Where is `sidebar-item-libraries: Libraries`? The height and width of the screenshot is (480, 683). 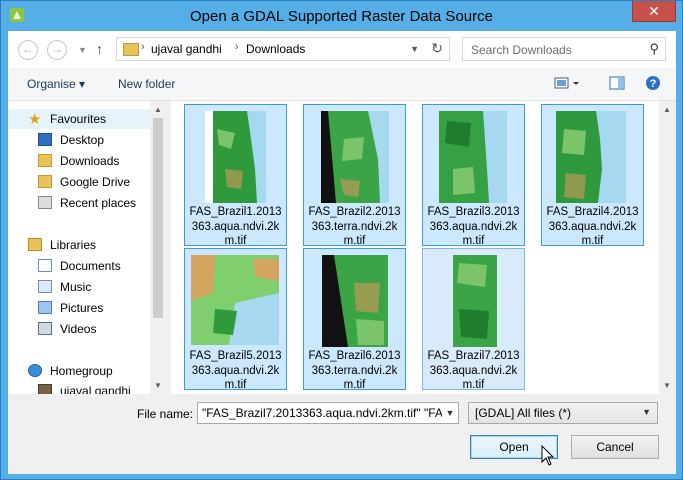 sidebar-item-libraries: Libraries is located at coordinates (79, 245).